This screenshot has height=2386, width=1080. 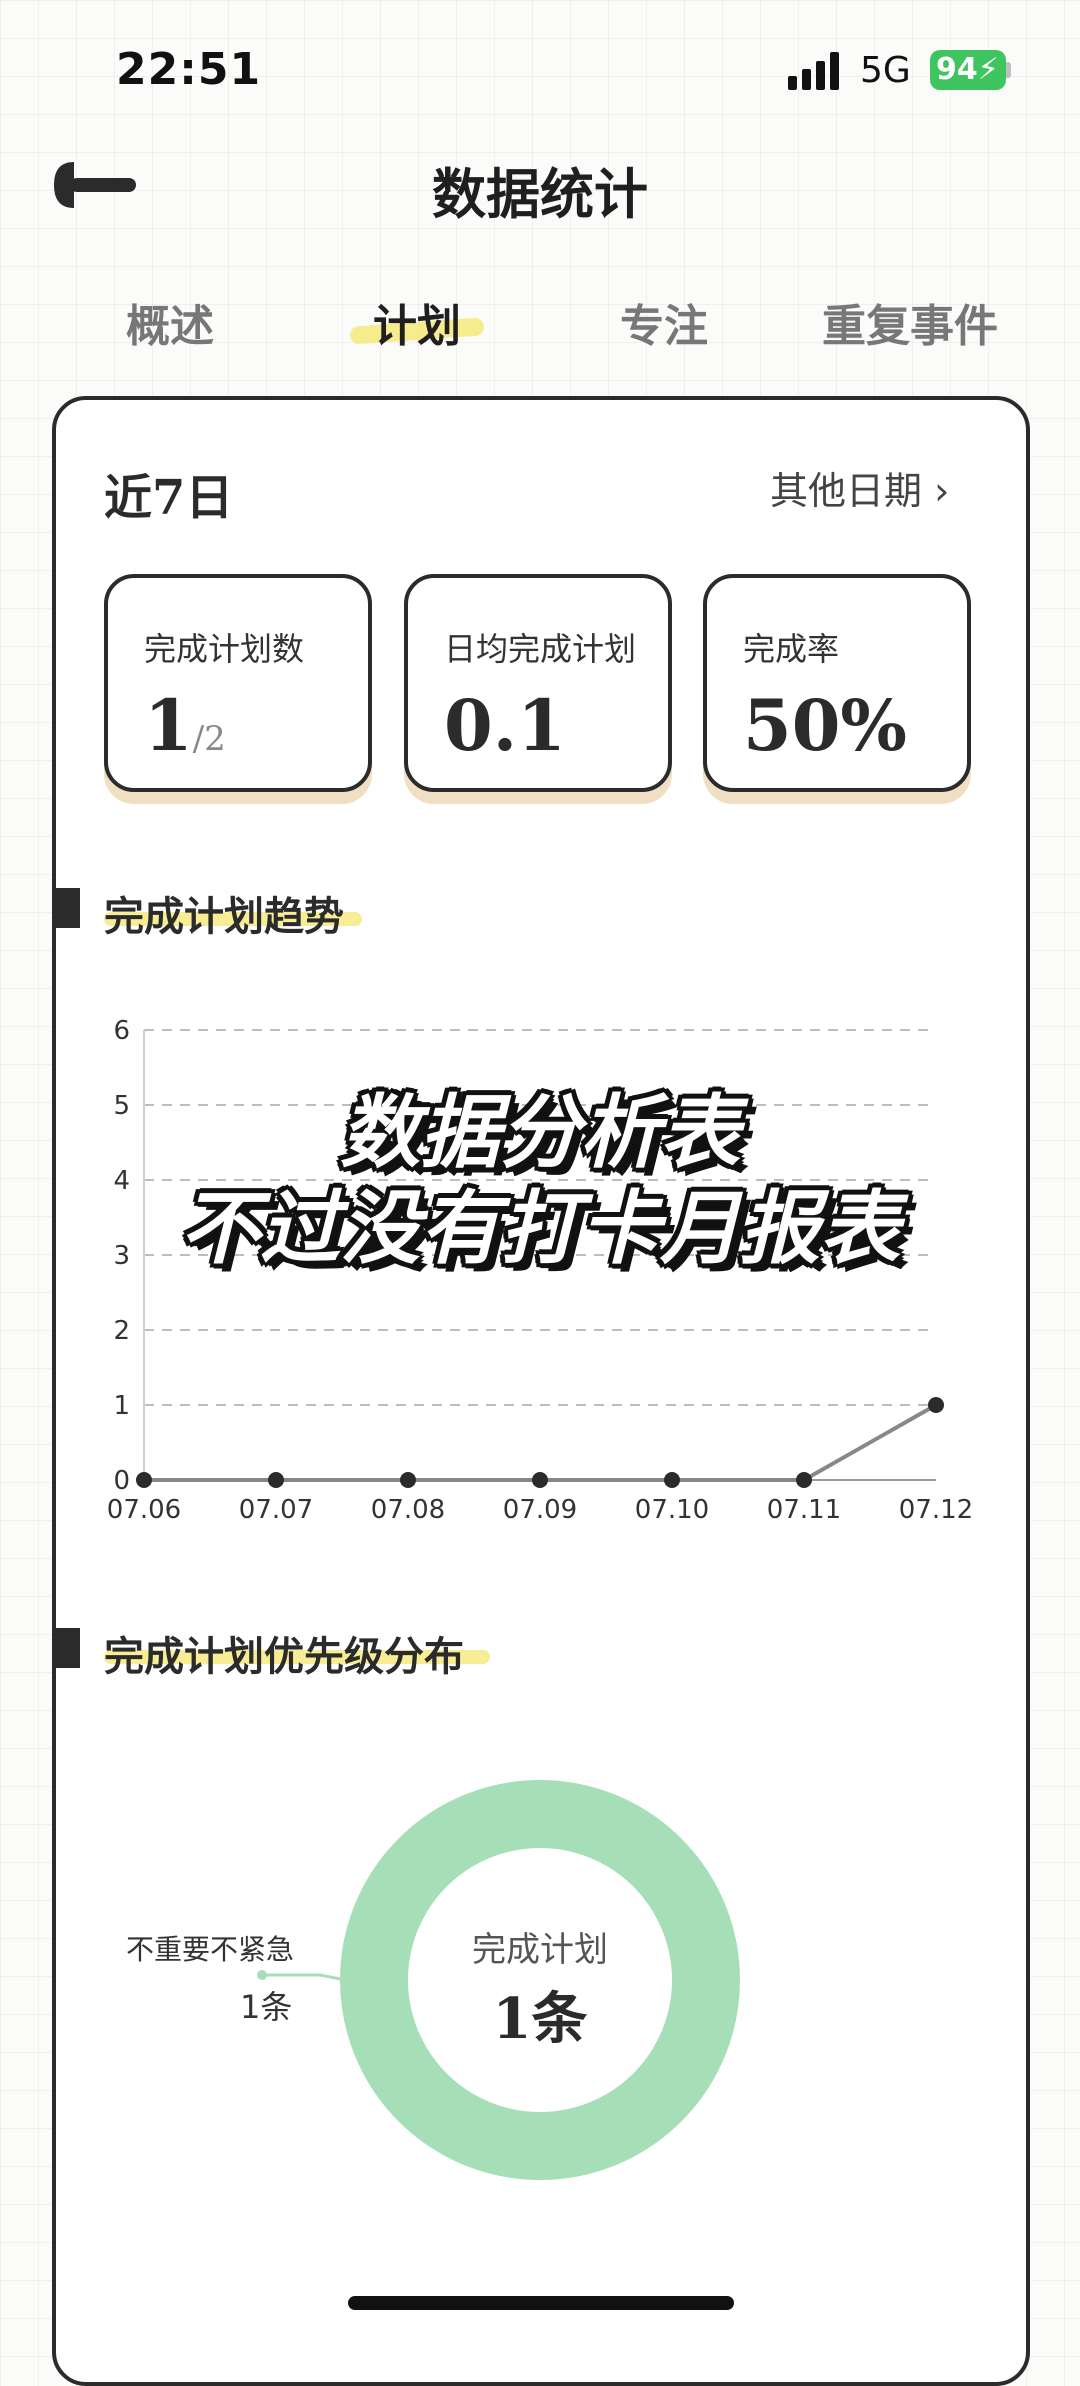 I want to click on x-tick-label: 07.10, so click(x=672, y=1510).